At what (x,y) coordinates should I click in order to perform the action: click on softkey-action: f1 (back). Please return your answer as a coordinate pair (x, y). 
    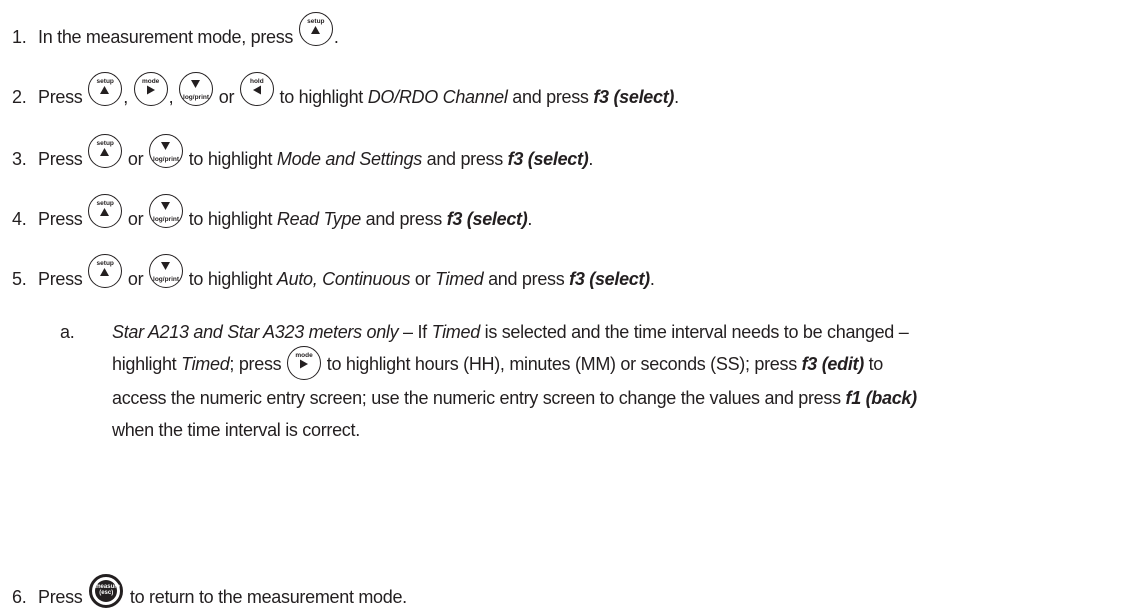
    Looking at the image, I should click on (881, 398).